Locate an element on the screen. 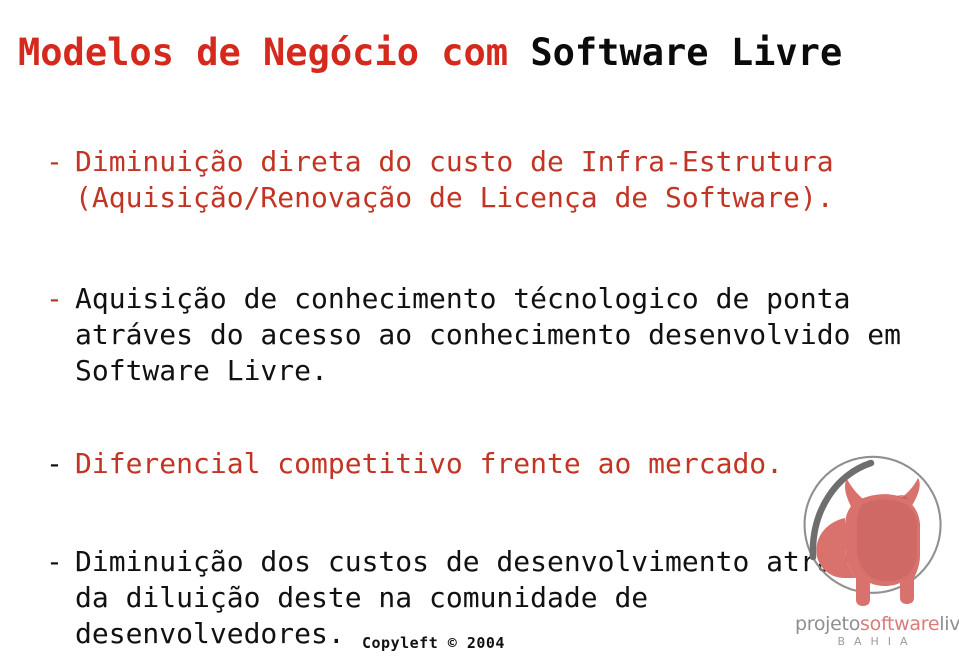  logo-wordmark-livre: livre is located at coordinates (949, 624).